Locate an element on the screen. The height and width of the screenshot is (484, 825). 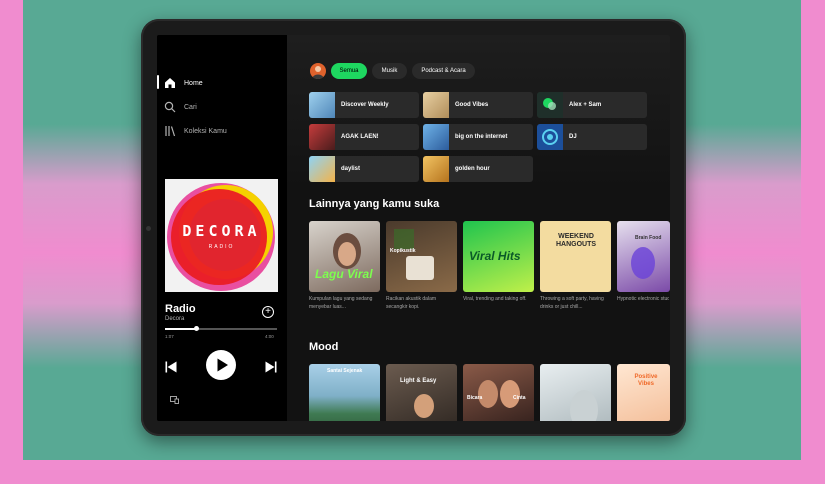
person-image is located at coordinates (424, 406).